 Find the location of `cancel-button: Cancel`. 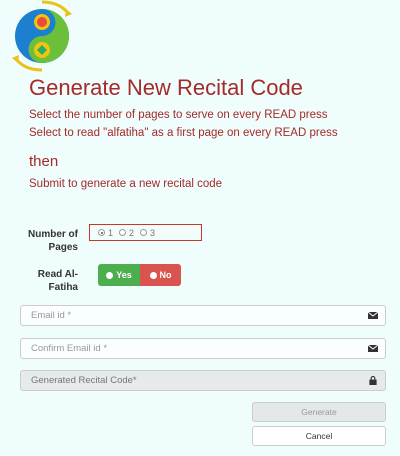

cancel-button: Cancel is located at coordinates (319, 436).